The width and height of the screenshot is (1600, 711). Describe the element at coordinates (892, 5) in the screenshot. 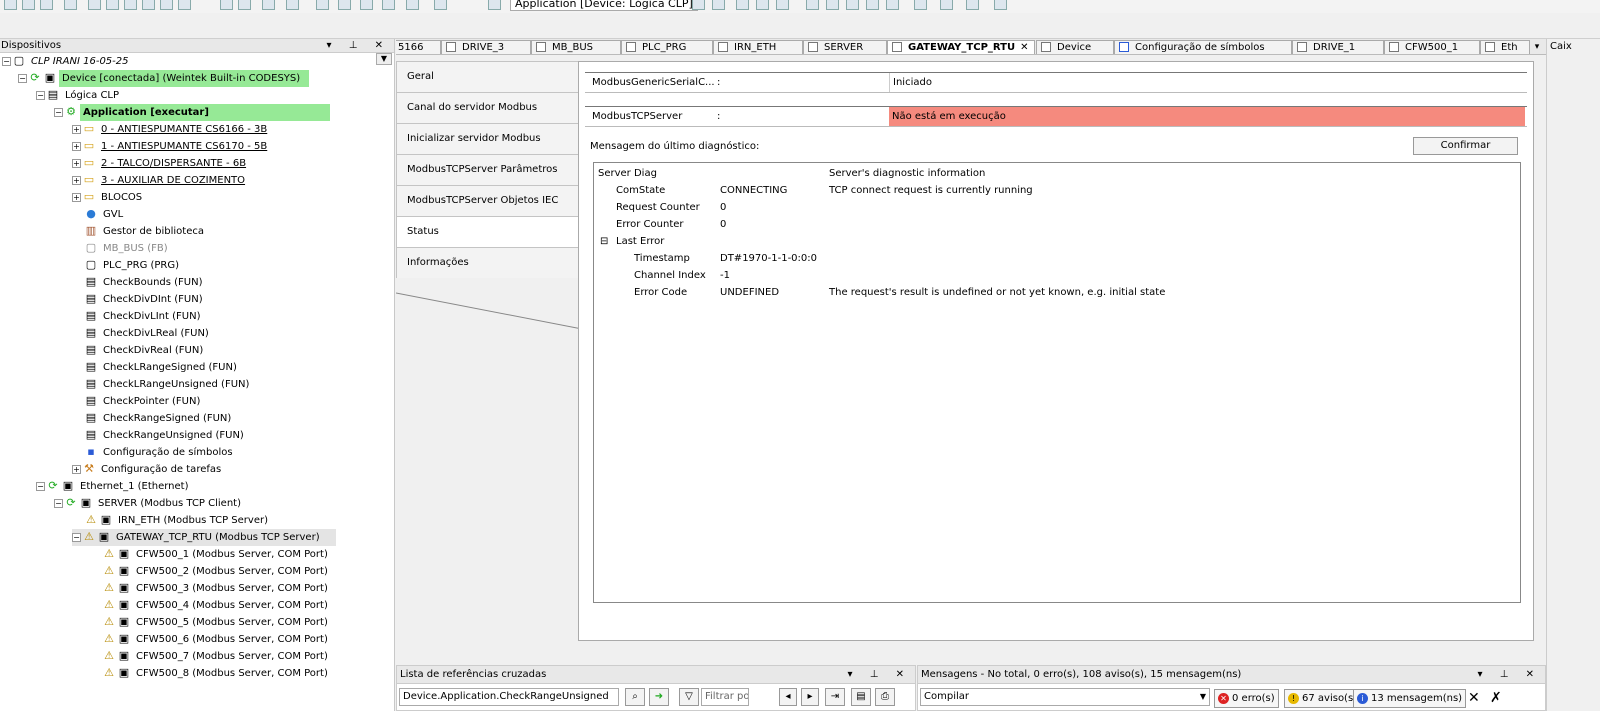

I see `breakpoint-icon` at that location.